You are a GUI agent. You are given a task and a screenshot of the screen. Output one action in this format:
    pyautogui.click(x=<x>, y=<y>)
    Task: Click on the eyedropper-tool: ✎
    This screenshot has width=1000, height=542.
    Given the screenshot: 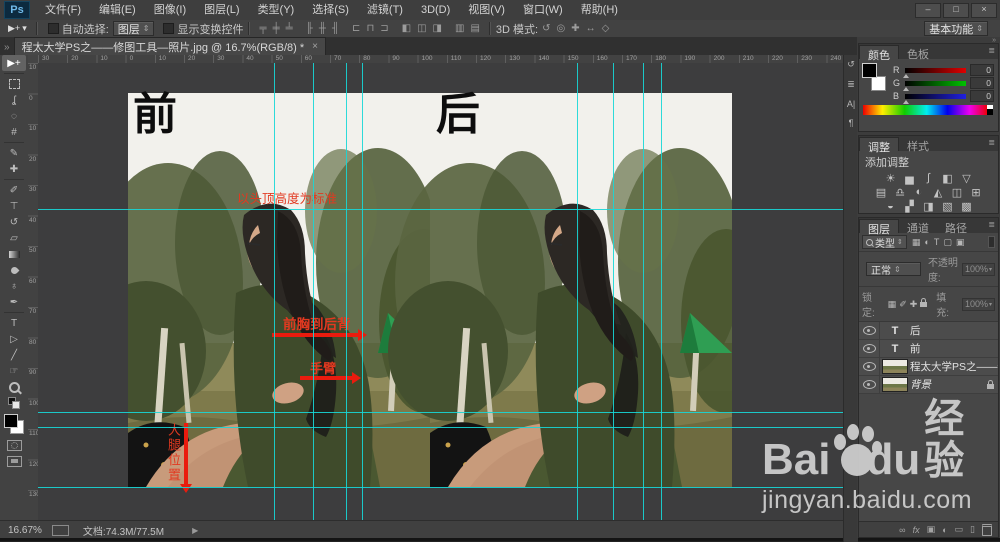 What is the action you would take?
    pyautogui.click(x=14, y=153)
    